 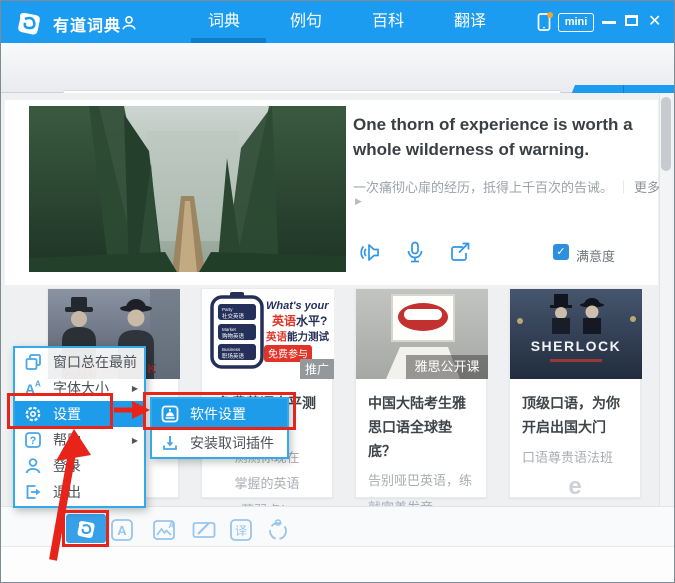 I want to click on submenu-item-label: 安装取词插件, so click(x=232, y=442).